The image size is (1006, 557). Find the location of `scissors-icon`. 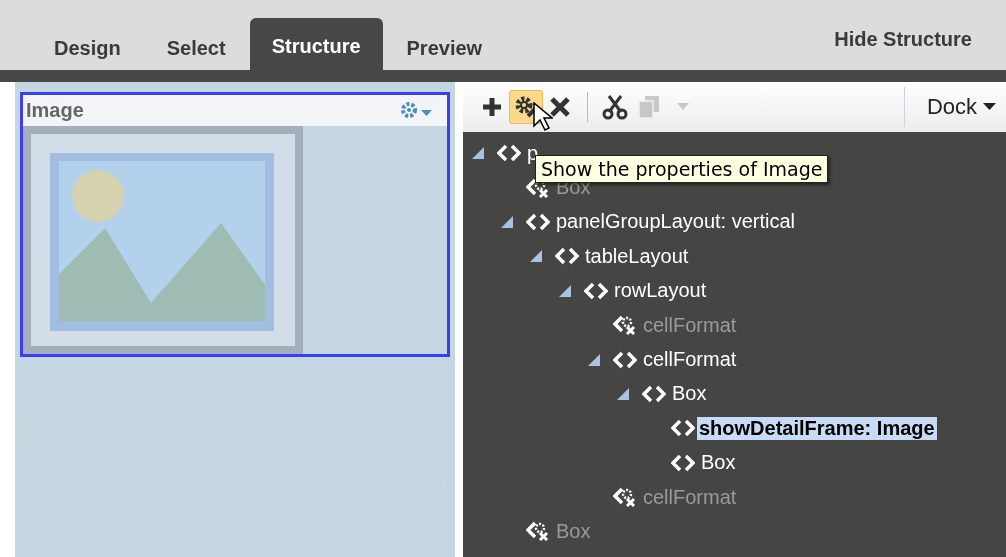

scissors-icon is located at coordinates (615, 107).